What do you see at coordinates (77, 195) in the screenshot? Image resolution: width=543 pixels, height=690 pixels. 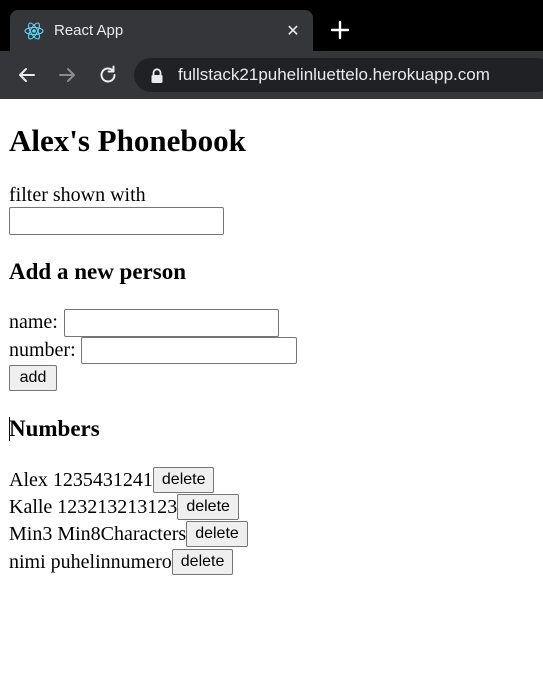 I see `filter-label: filter shown with` at bounding box center [77, 195].